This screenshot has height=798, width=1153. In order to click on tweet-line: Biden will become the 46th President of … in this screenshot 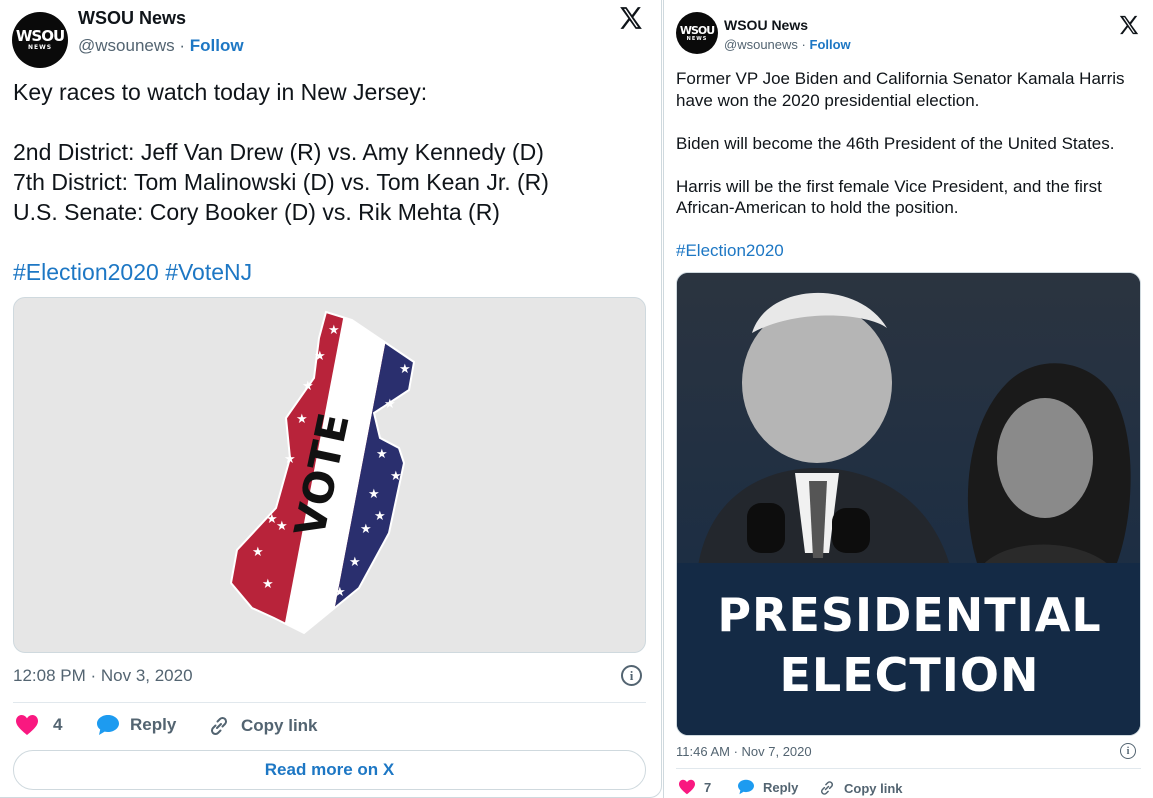, I will do `click(895, 143)`.